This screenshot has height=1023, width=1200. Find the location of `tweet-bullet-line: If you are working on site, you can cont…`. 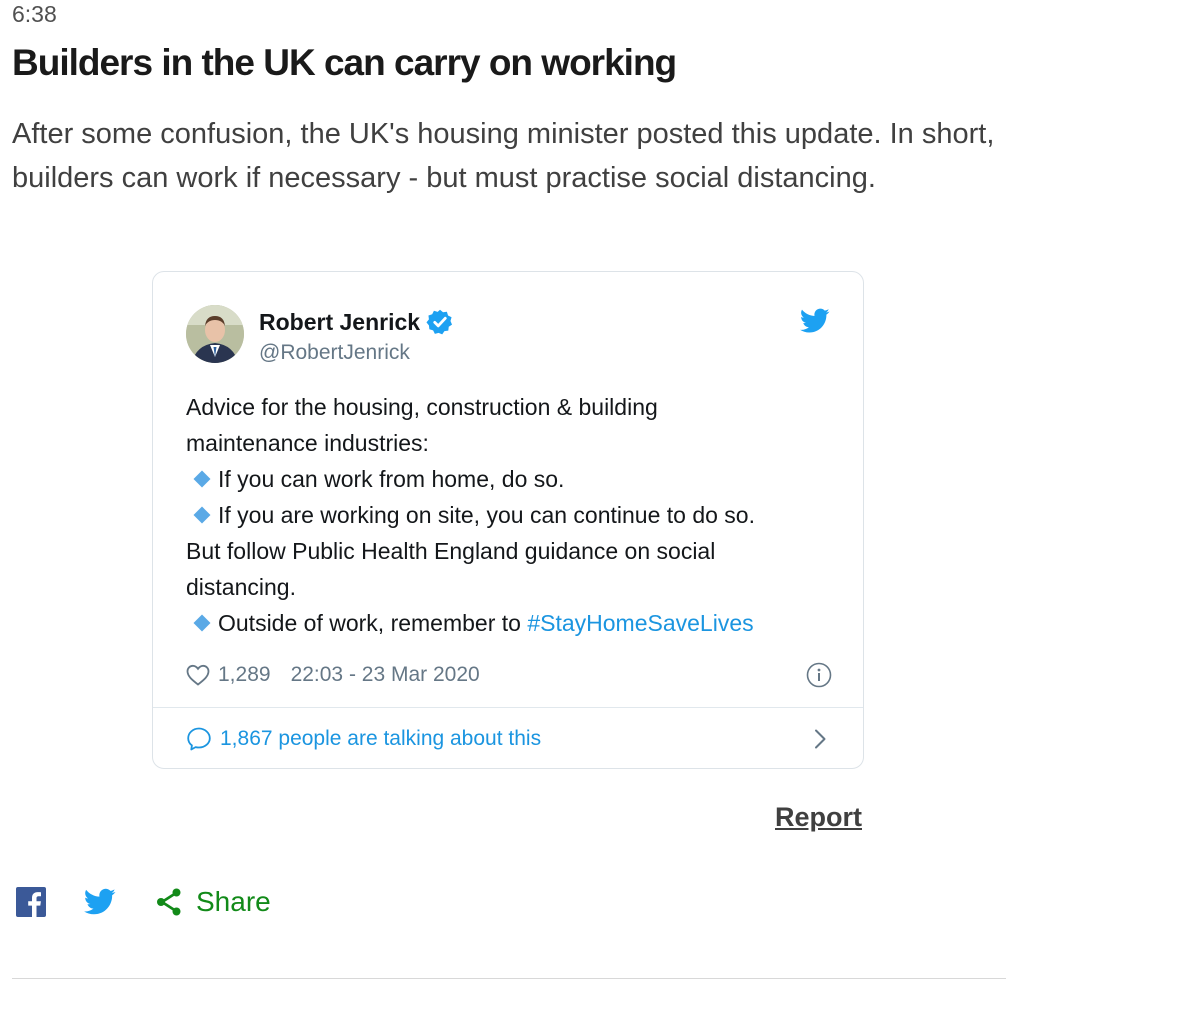

tweet-bullet-line: If you are working on site, you can cont… is located at coordinates (516, 515).